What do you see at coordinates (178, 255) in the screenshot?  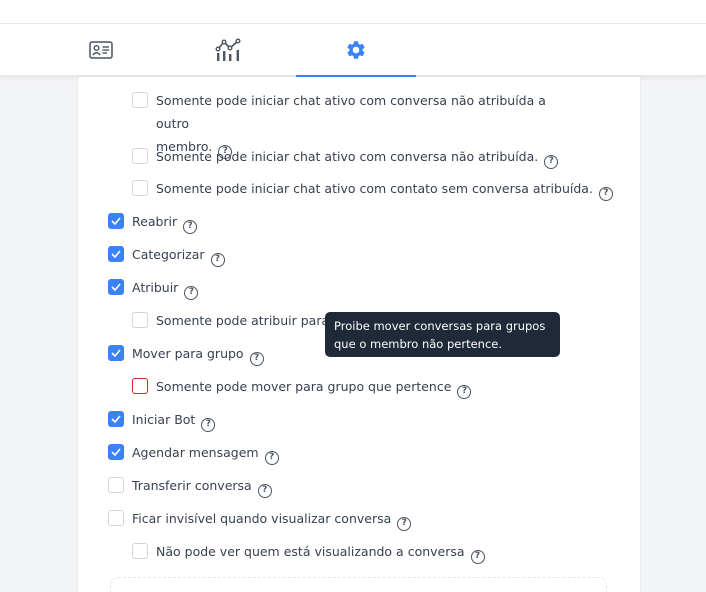 I see `permission-label: Categorizar?` at bounding box center [178, 255].